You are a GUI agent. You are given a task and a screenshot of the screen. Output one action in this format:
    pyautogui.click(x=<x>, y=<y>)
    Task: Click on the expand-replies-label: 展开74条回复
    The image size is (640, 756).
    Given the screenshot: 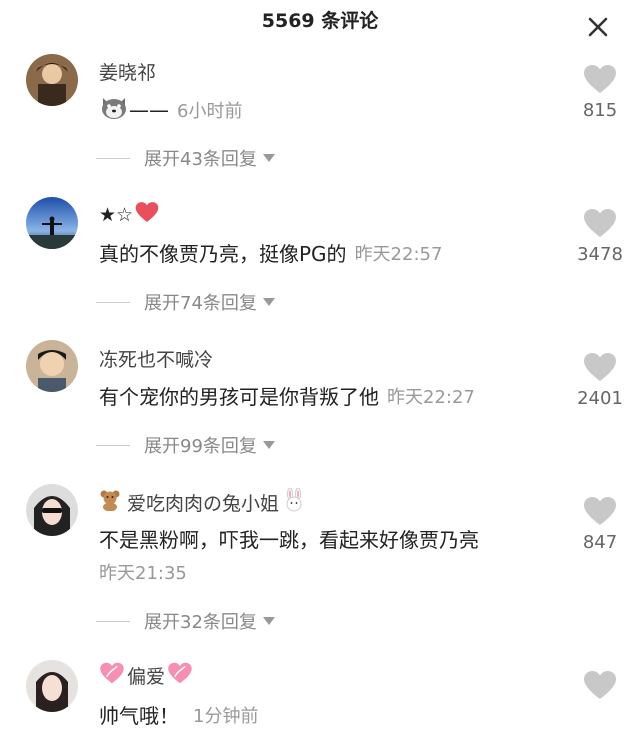 What is the action you would take?
    pyautogui.click(x=200, y=303)
    